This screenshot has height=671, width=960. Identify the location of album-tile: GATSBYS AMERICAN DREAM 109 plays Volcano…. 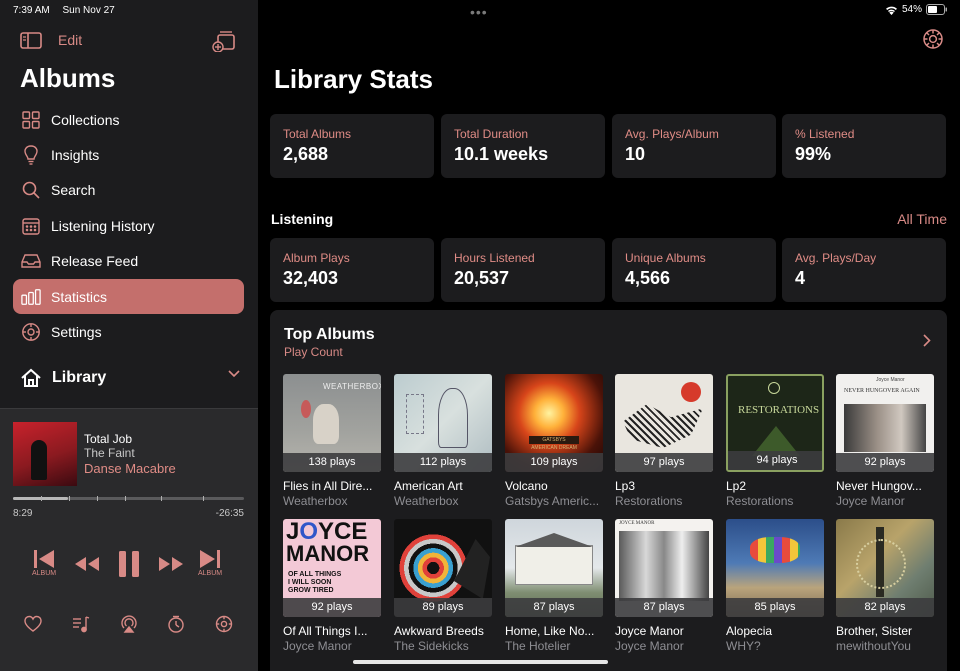
(554, 441).